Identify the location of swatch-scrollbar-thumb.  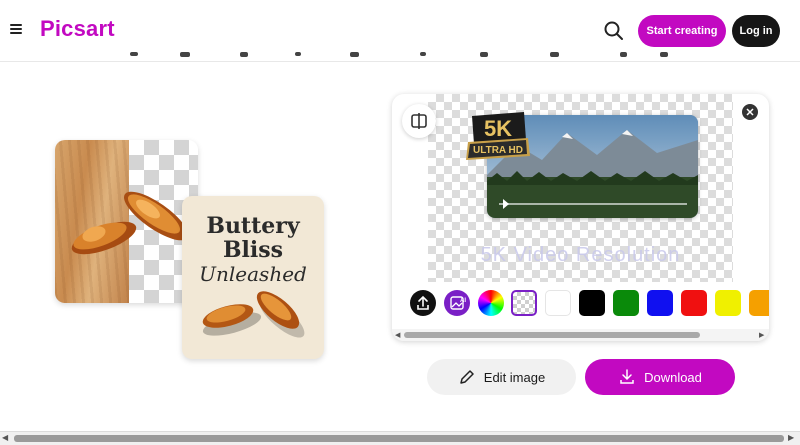
(552, 335).